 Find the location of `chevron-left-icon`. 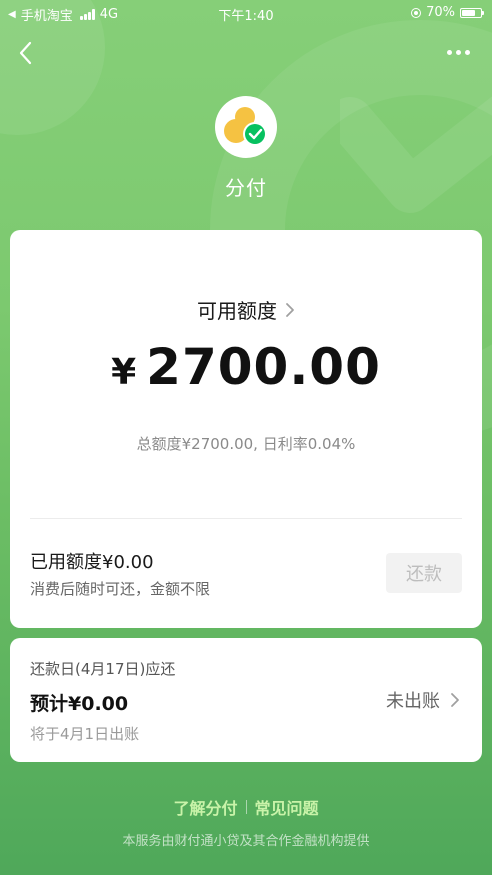

chevron-left-icon is located at coordinates (25, 53).